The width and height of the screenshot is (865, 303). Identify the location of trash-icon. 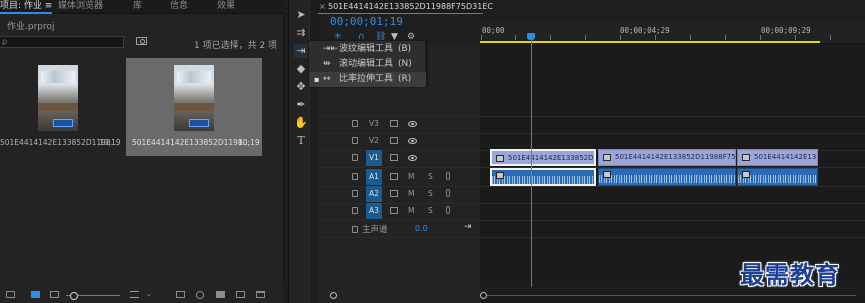
(260, 294).